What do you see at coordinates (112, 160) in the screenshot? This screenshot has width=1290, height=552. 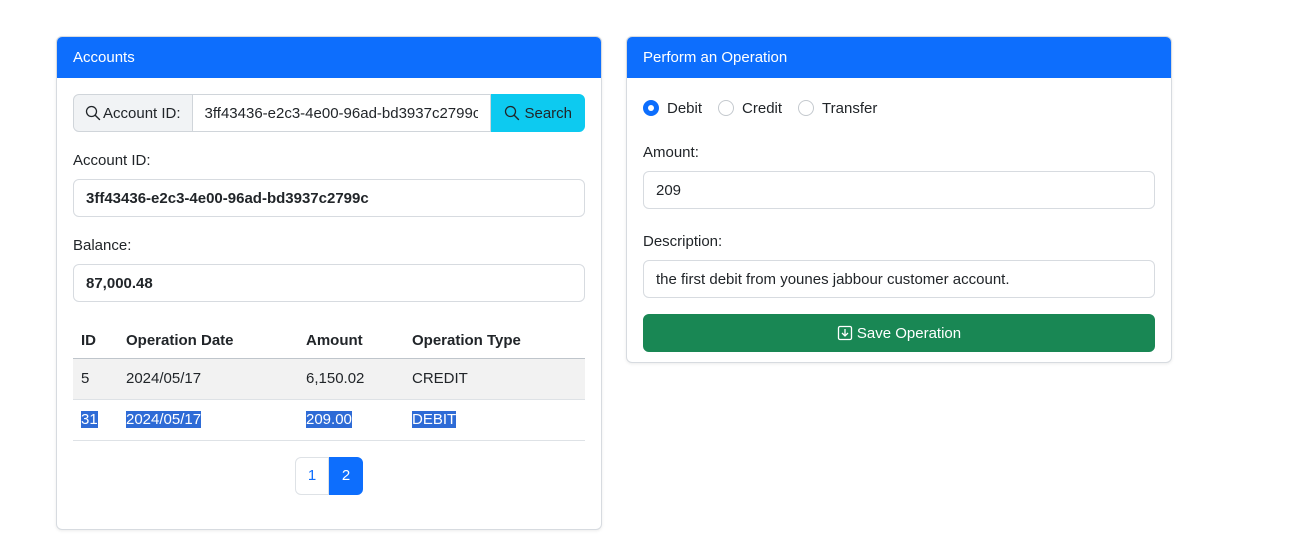 I see `account-id-label: Account ID:` at bounding box center [112, 160].